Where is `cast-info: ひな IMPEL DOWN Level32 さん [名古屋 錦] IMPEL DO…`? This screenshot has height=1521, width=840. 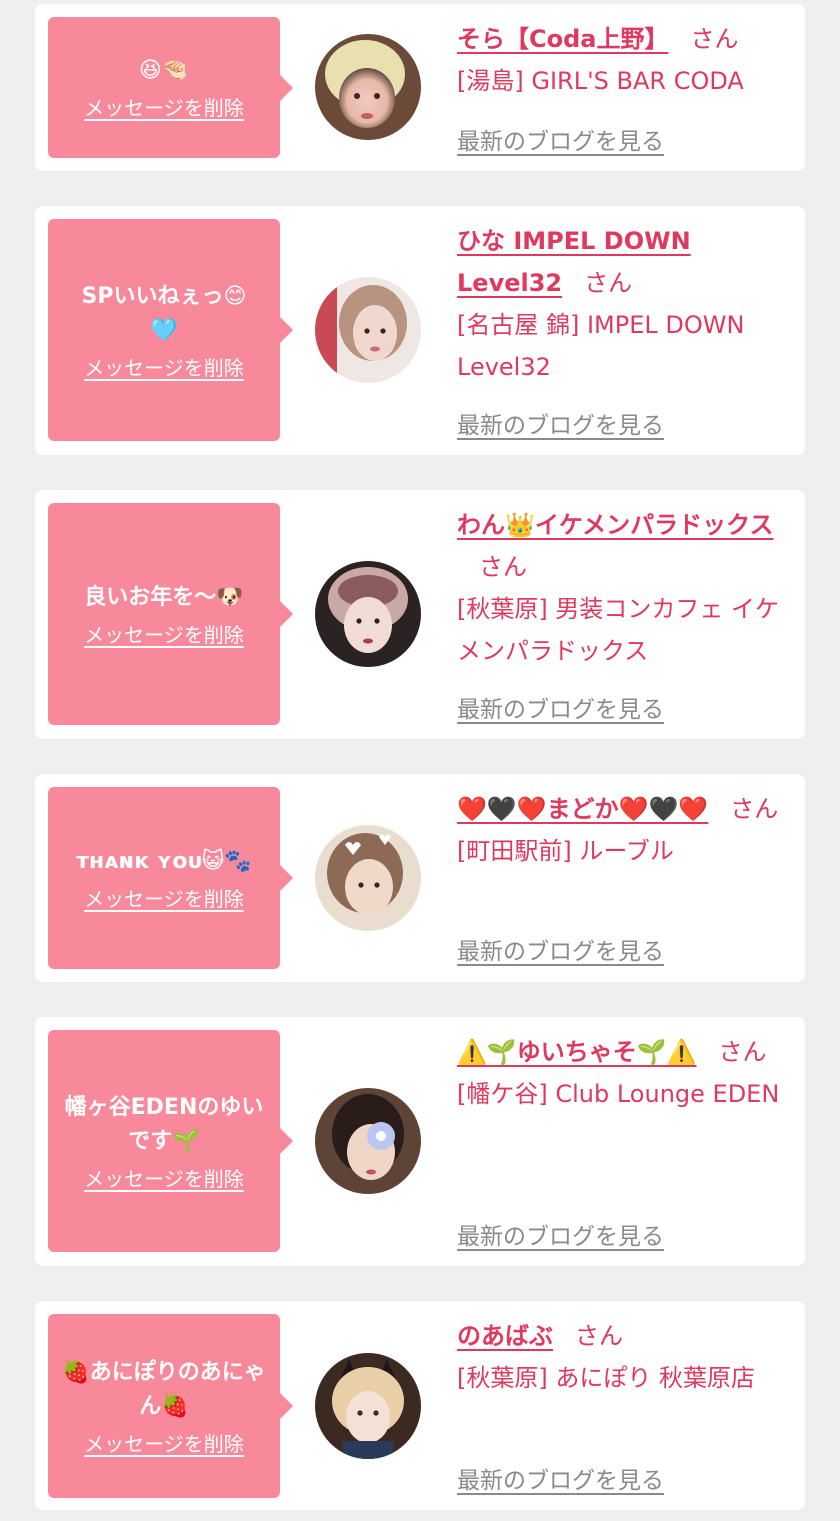
cast-info: ひな IMPEL DOWN Level32 さん [名古屋 錦] IMPEL DO… is located at coordinates (626, 304).